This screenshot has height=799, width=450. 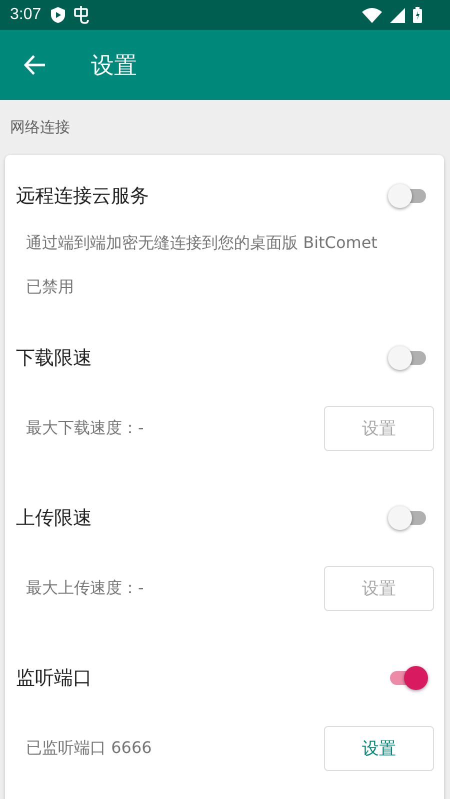 What do you see at coordinates (50, 287) in the screenshot?
I see `setting-description: 已禁用` at bounding box center [50, 287].